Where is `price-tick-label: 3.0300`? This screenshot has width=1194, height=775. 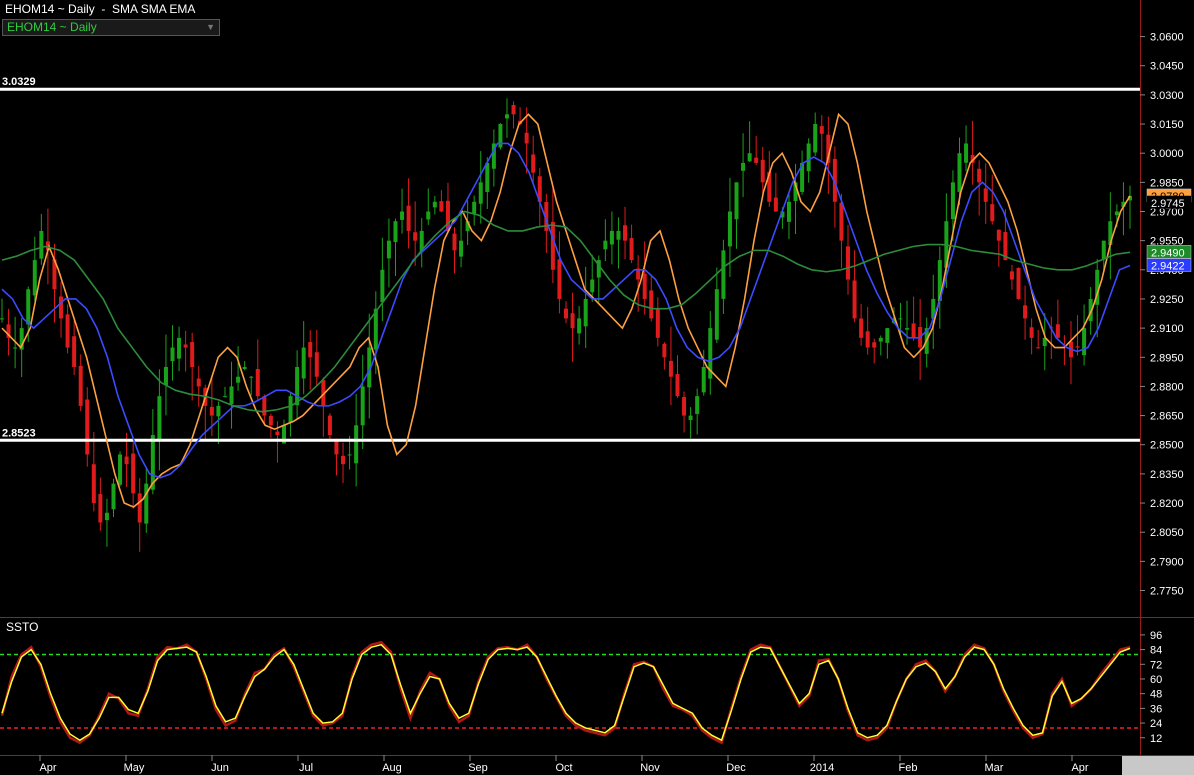 price-tick-label: 3.0300 is located at coordinates (1167, 96).